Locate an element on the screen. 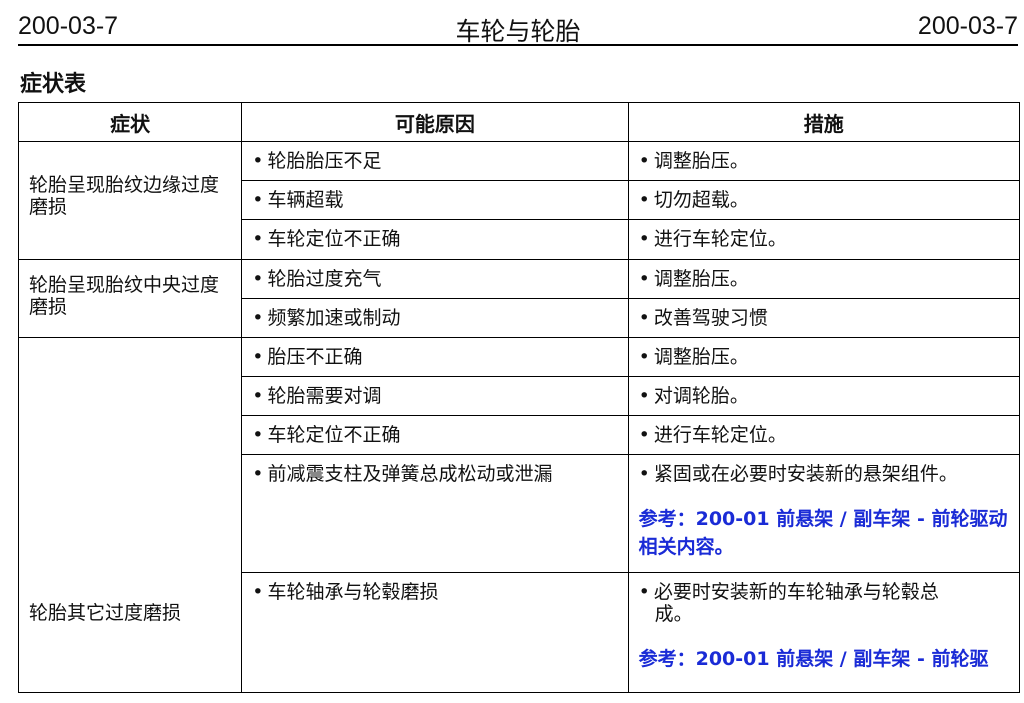 This screenshot has width=1024, height=703. table-header-row: 症状 可能原因 措施 is located at coordinates (519, 122).